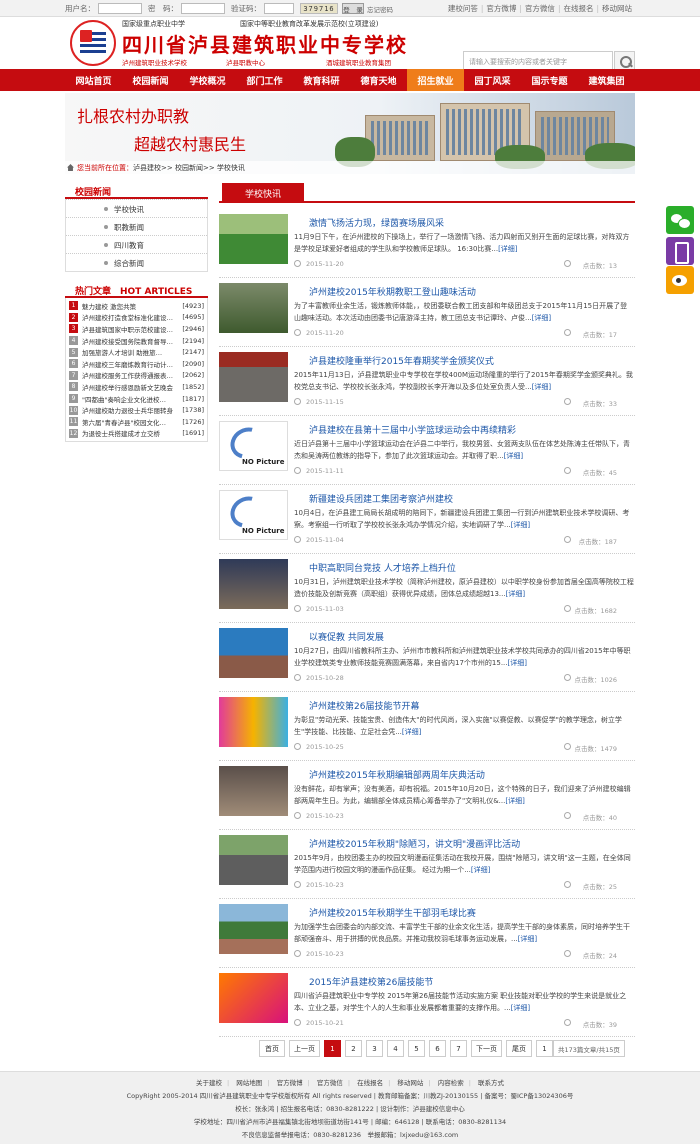 The width and height of the screenshot is (700, 1144). Describe the element at coordinates (578, 8) in the screenshot. I see `top-link-signup: 在线报名` at that location.